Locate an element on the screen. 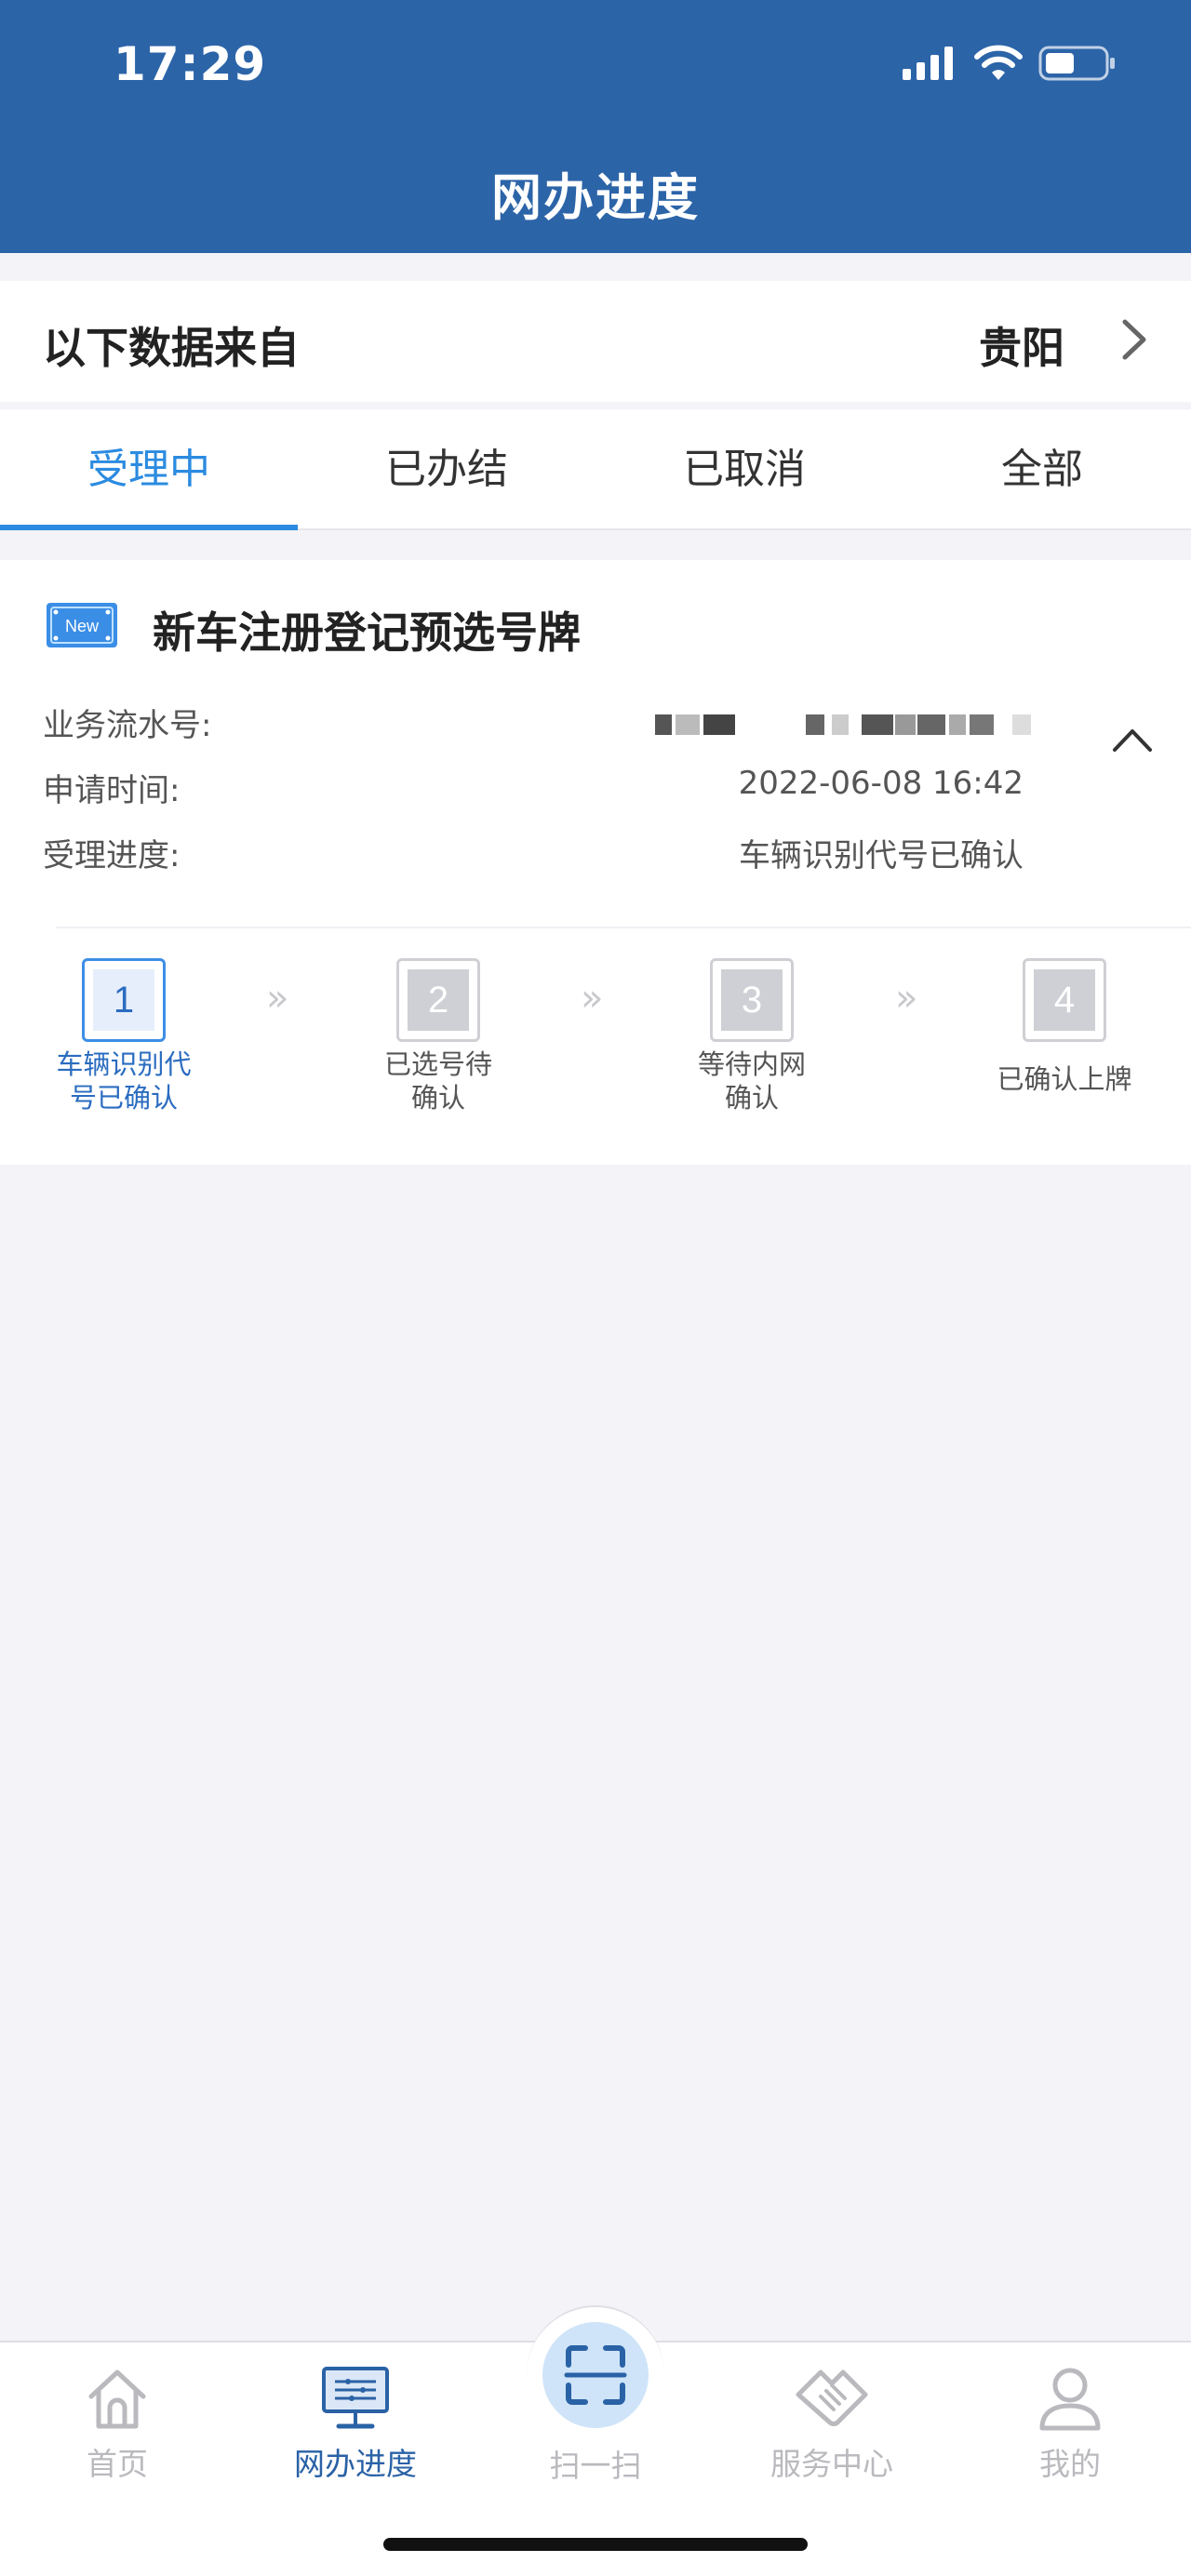 The image size is (1191, 2576). scan-button is located at coordinates (595, 2375).